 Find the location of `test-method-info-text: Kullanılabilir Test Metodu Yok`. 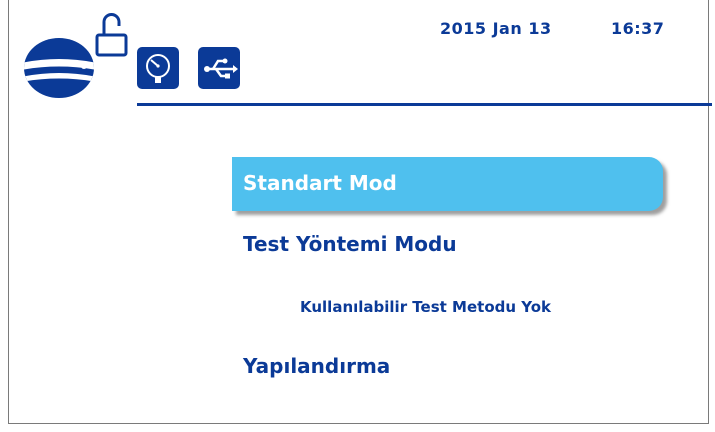

test-method-info-text: Kullanılabilir Test Metodu Yok is located at coordinates (426, 307).